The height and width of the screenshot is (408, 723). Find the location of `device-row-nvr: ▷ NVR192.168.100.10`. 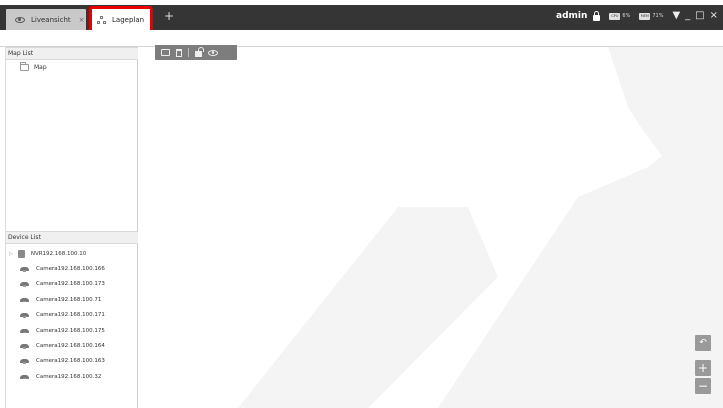

device-row-nvr: ▷ NVR192.168.100.10 is located at coordinates (72, 253).